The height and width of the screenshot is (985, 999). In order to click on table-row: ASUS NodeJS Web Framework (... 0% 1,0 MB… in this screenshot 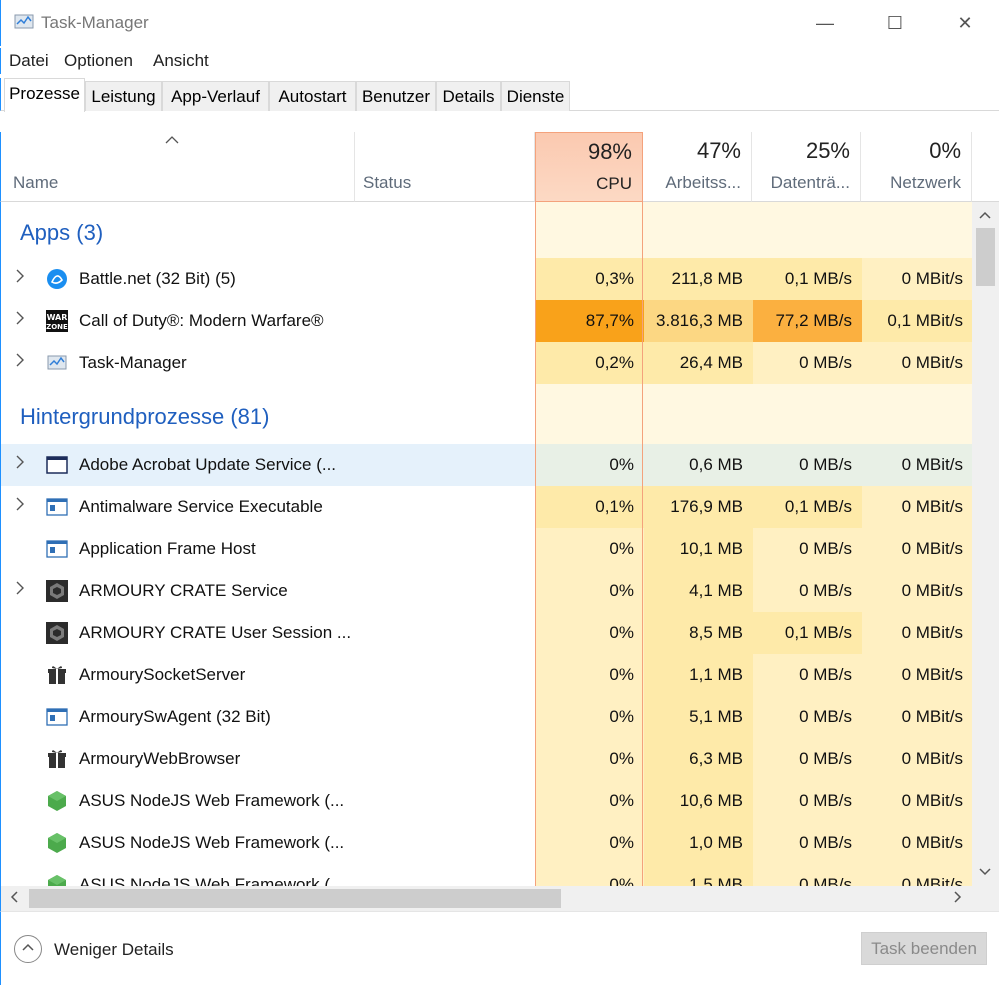, I will do `click(486, 843)`.